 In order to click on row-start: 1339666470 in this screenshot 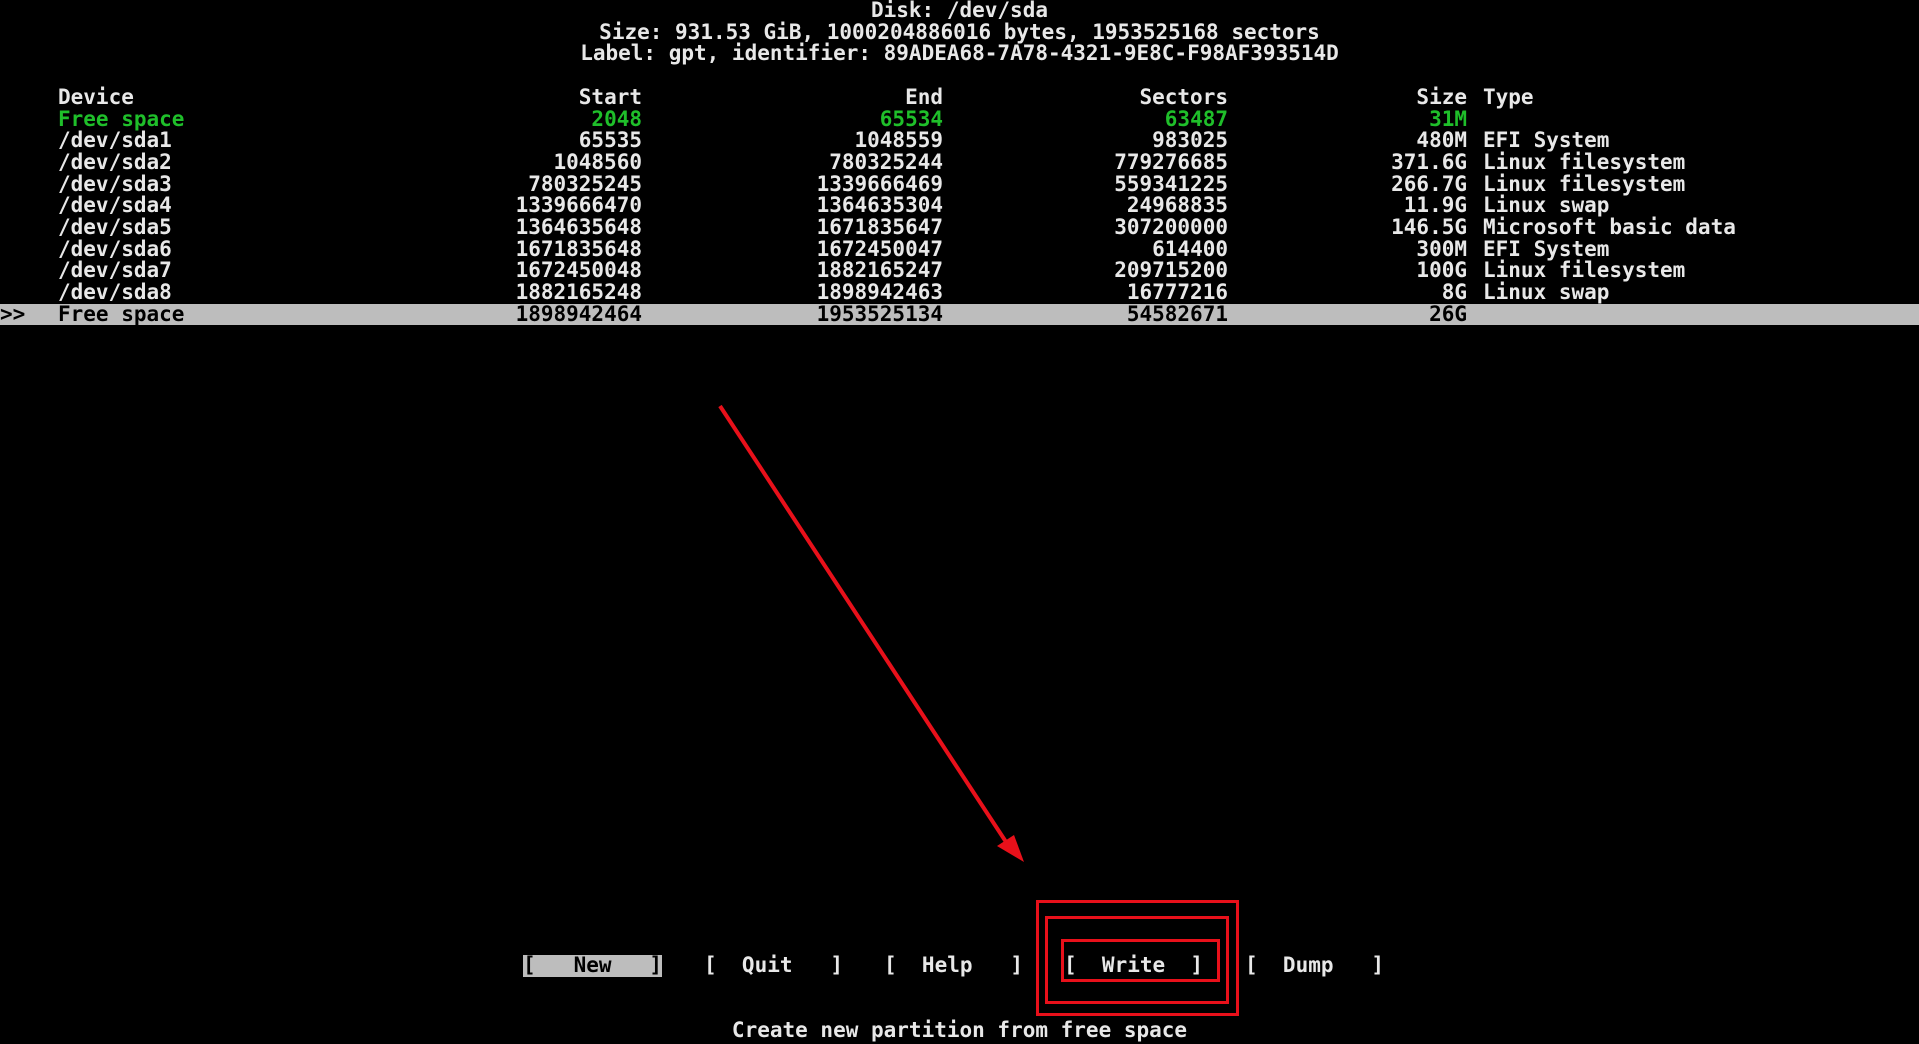, I will do `click(578, 205)`.